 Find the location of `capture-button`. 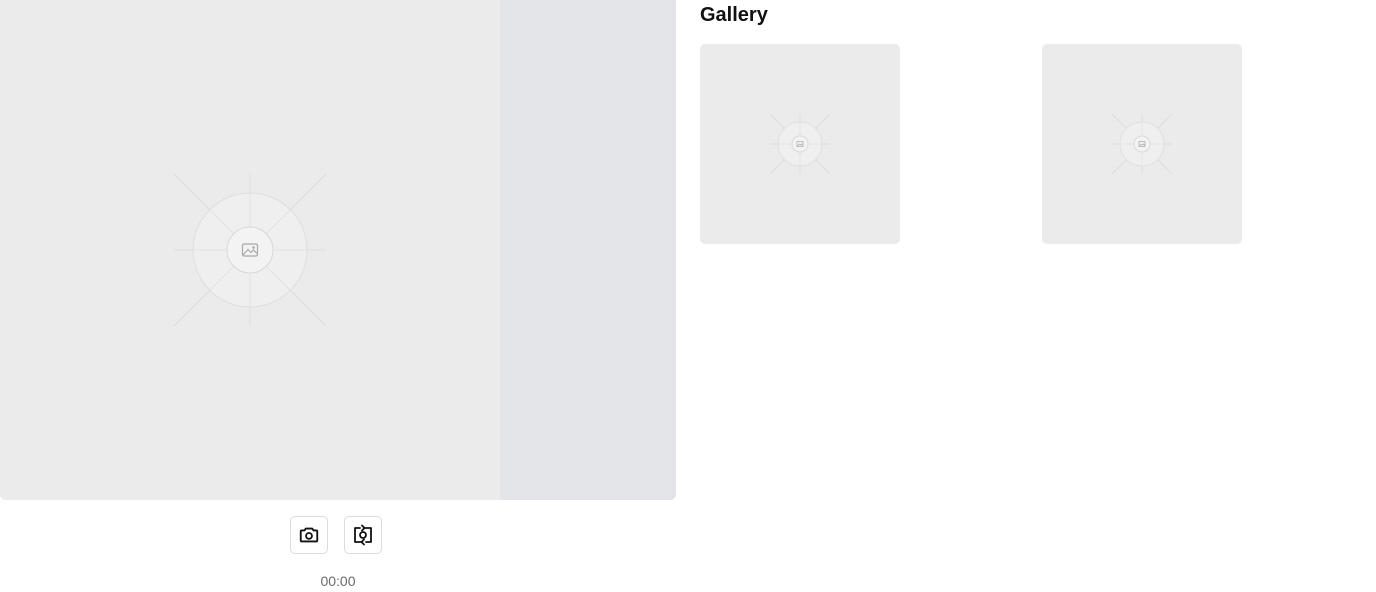

capture-button is located at coordinates (309, 535).